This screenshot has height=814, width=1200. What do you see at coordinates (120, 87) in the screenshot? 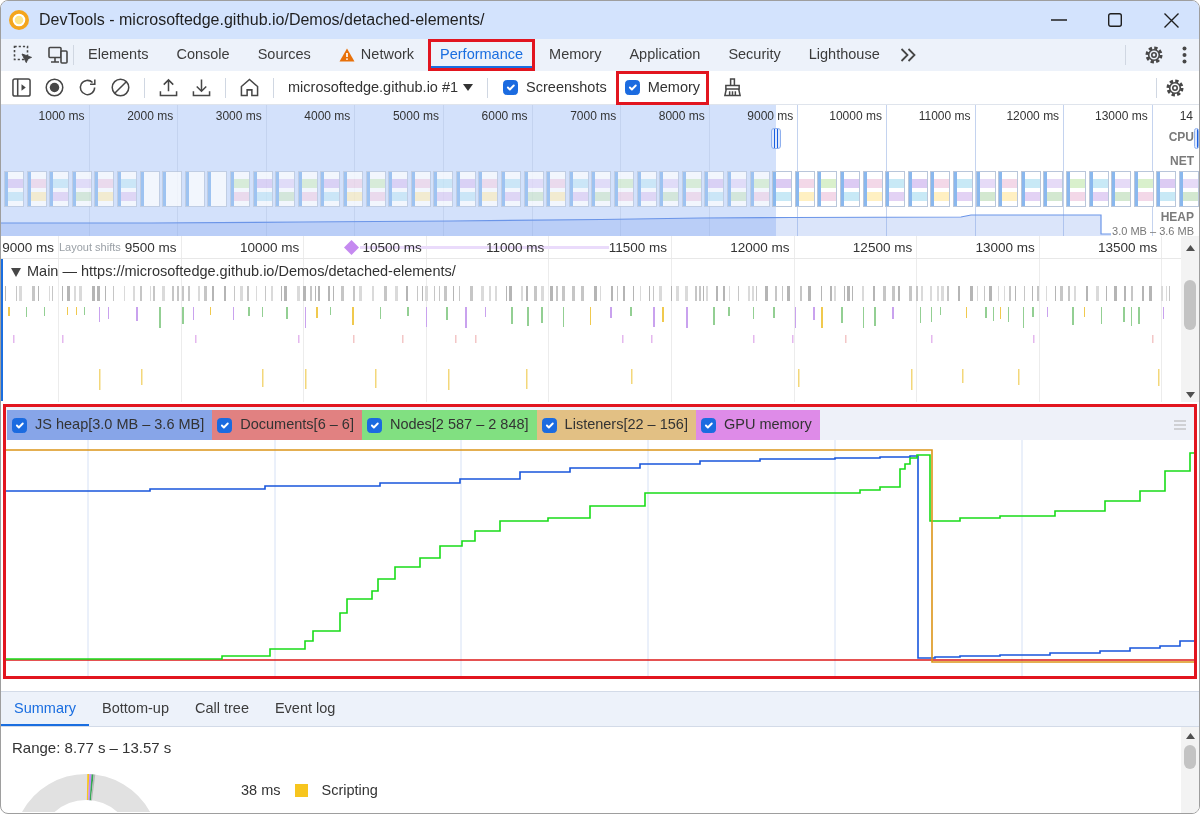
I see `slashed-circle-icon` at bounding box center [120, 87].